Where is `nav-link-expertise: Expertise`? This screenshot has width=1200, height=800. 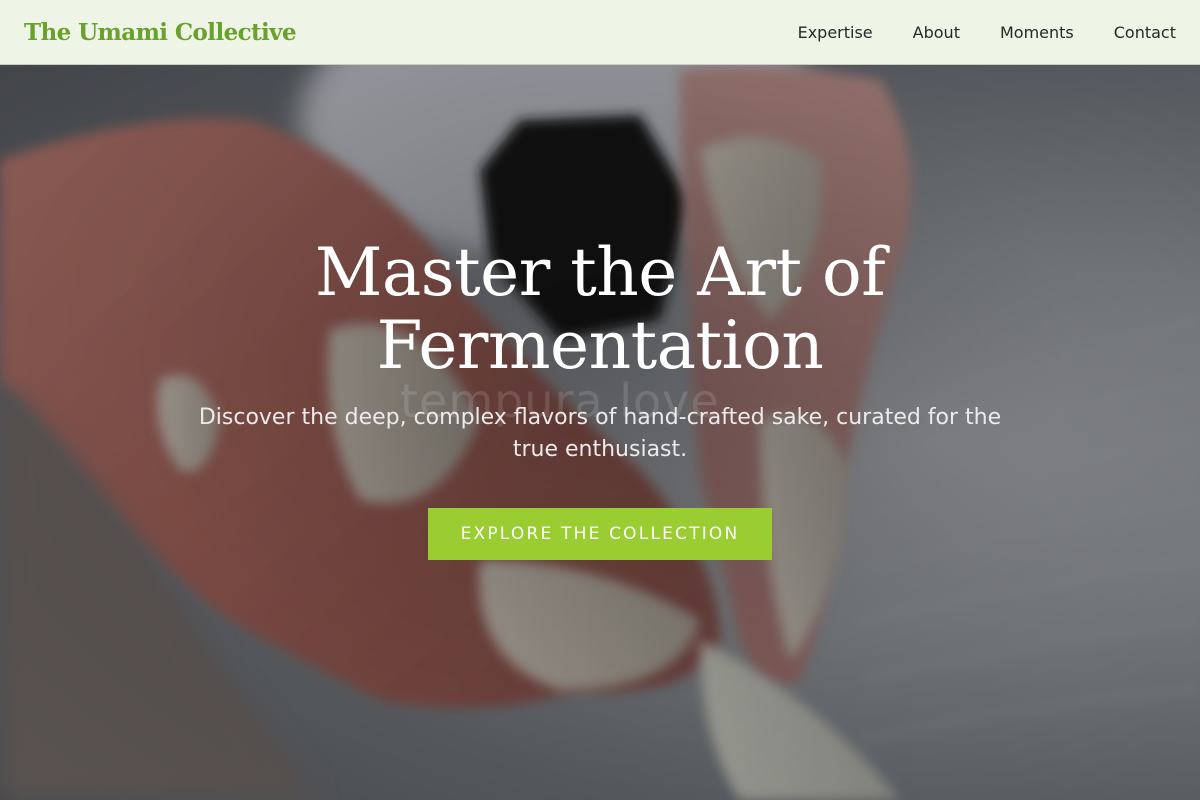 nav-link-expertise: Expertise is located at coordinates (835, 32).